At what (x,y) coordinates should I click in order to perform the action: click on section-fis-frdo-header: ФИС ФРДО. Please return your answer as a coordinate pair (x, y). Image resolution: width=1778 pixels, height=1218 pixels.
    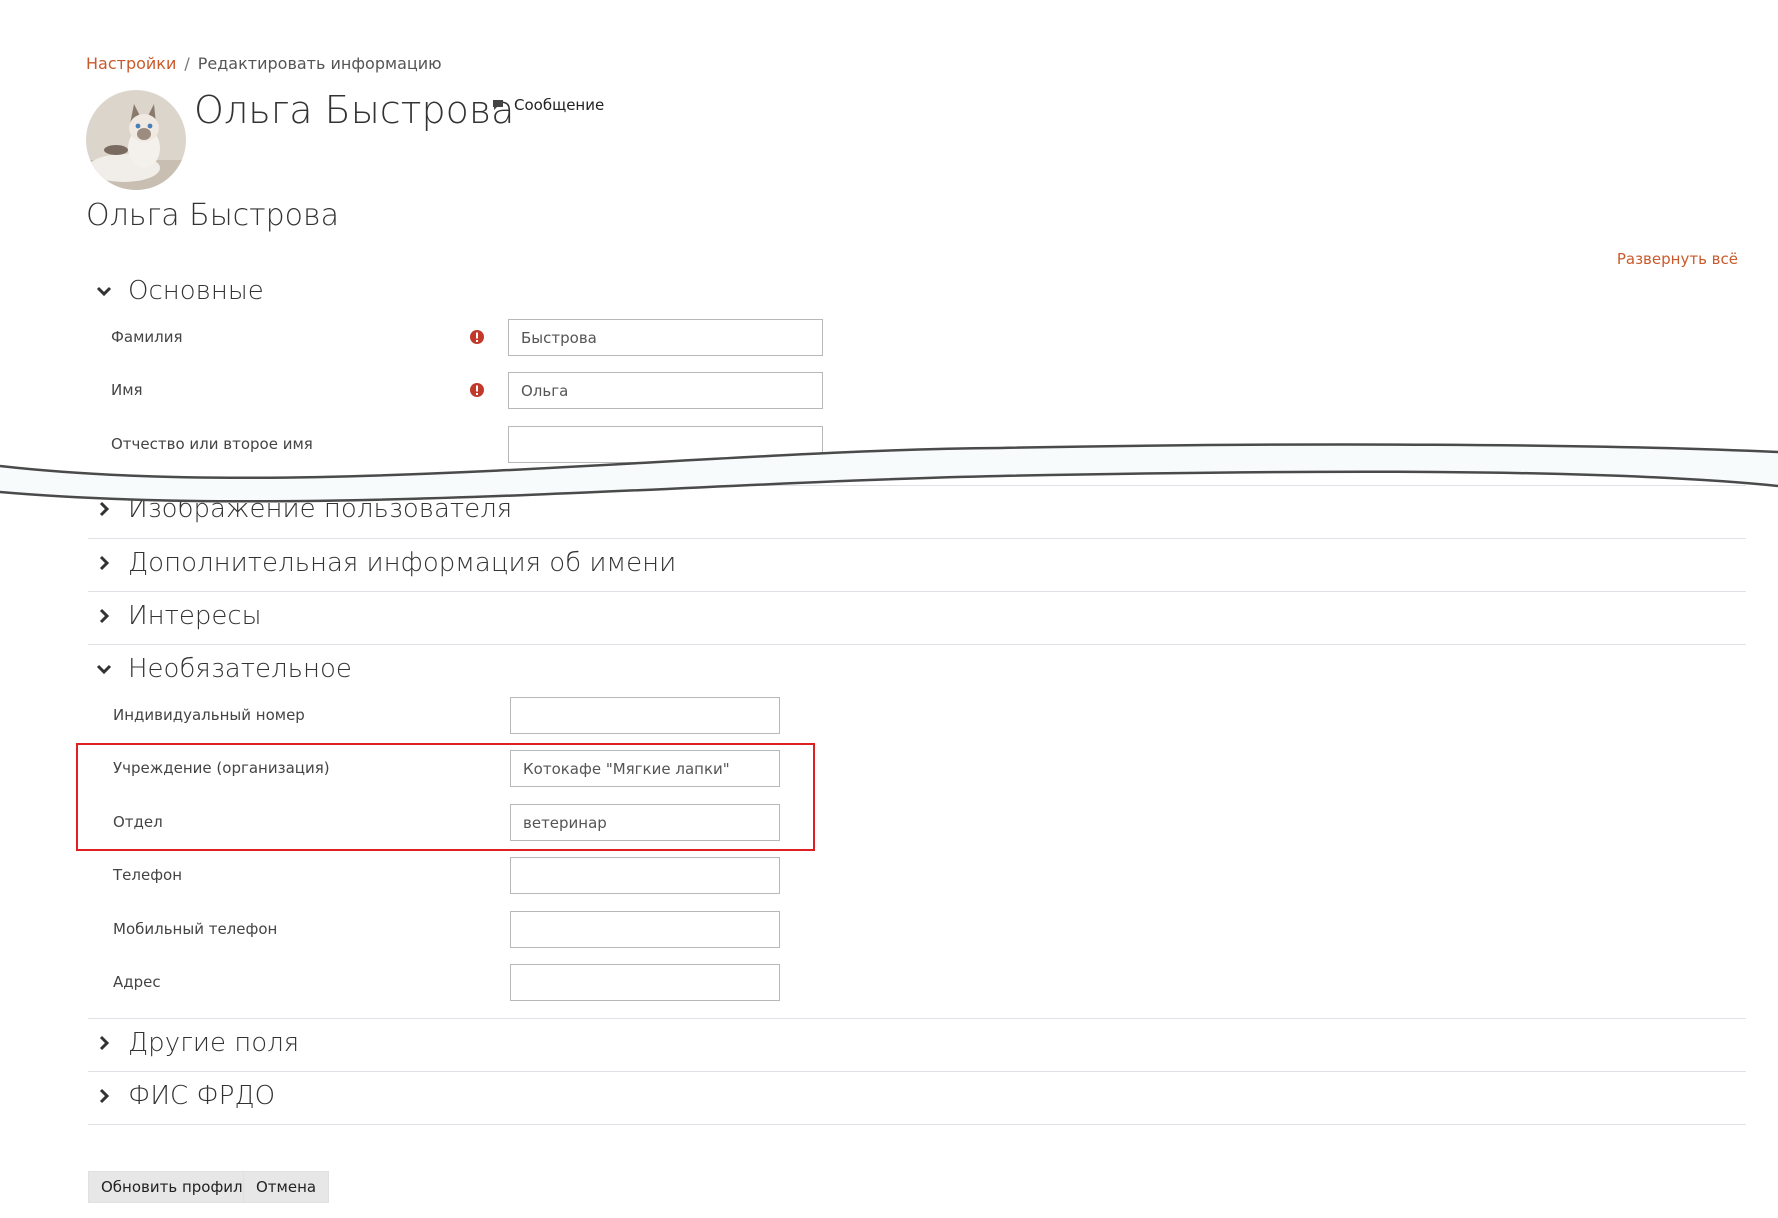
    Looking at the image, I should click on (184, 1096).